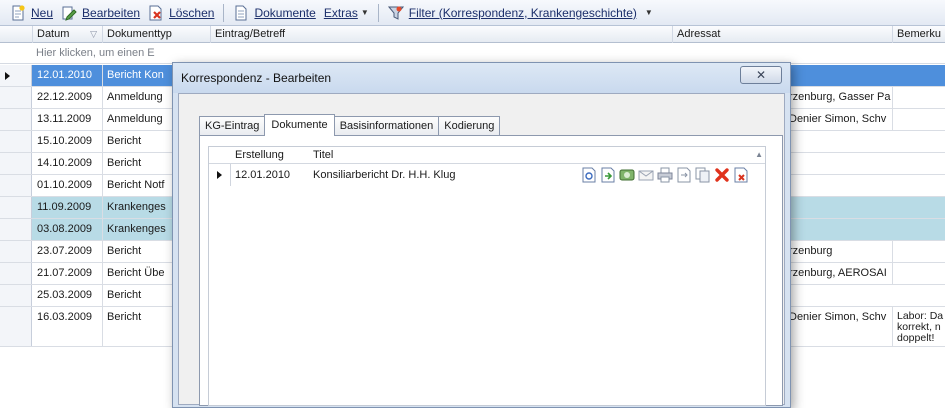 The image size is (945, 408). Describe the element at coordinates (839, 97) in the screenshot. I see `cell-adressat: rzenburg, Gasser Pa` at that location.